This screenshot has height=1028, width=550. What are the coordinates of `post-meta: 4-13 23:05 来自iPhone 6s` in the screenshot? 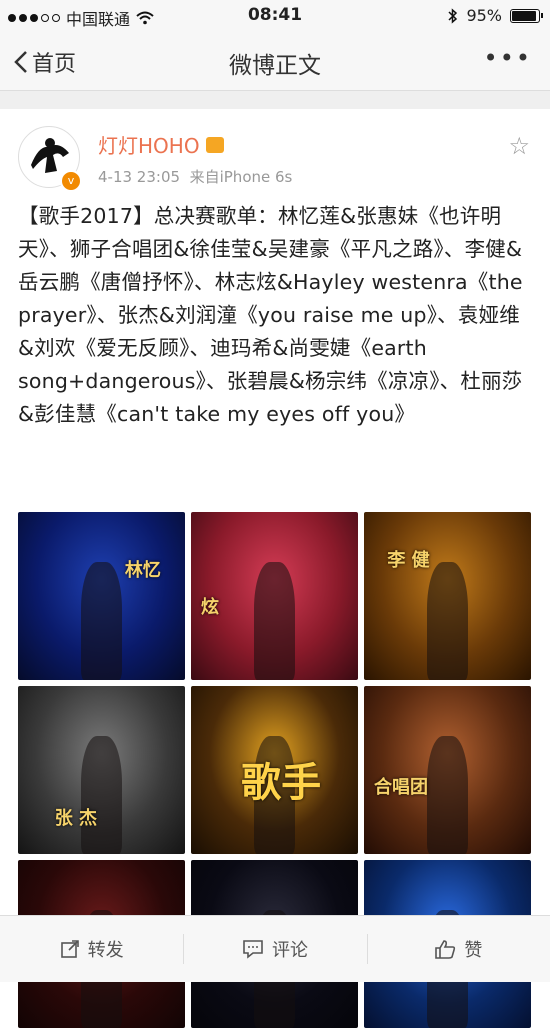 It's located at (195, 176).